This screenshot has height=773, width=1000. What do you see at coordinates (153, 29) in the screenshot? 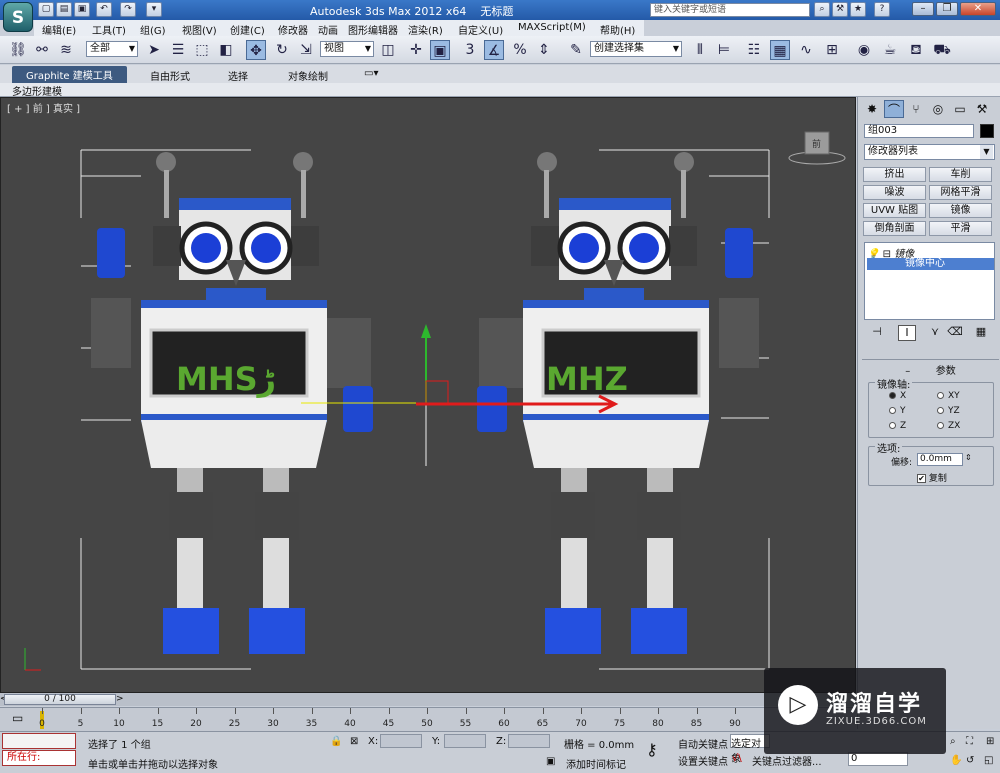
I see `menu-group: 组(G)` at bounding box center [153, 29].